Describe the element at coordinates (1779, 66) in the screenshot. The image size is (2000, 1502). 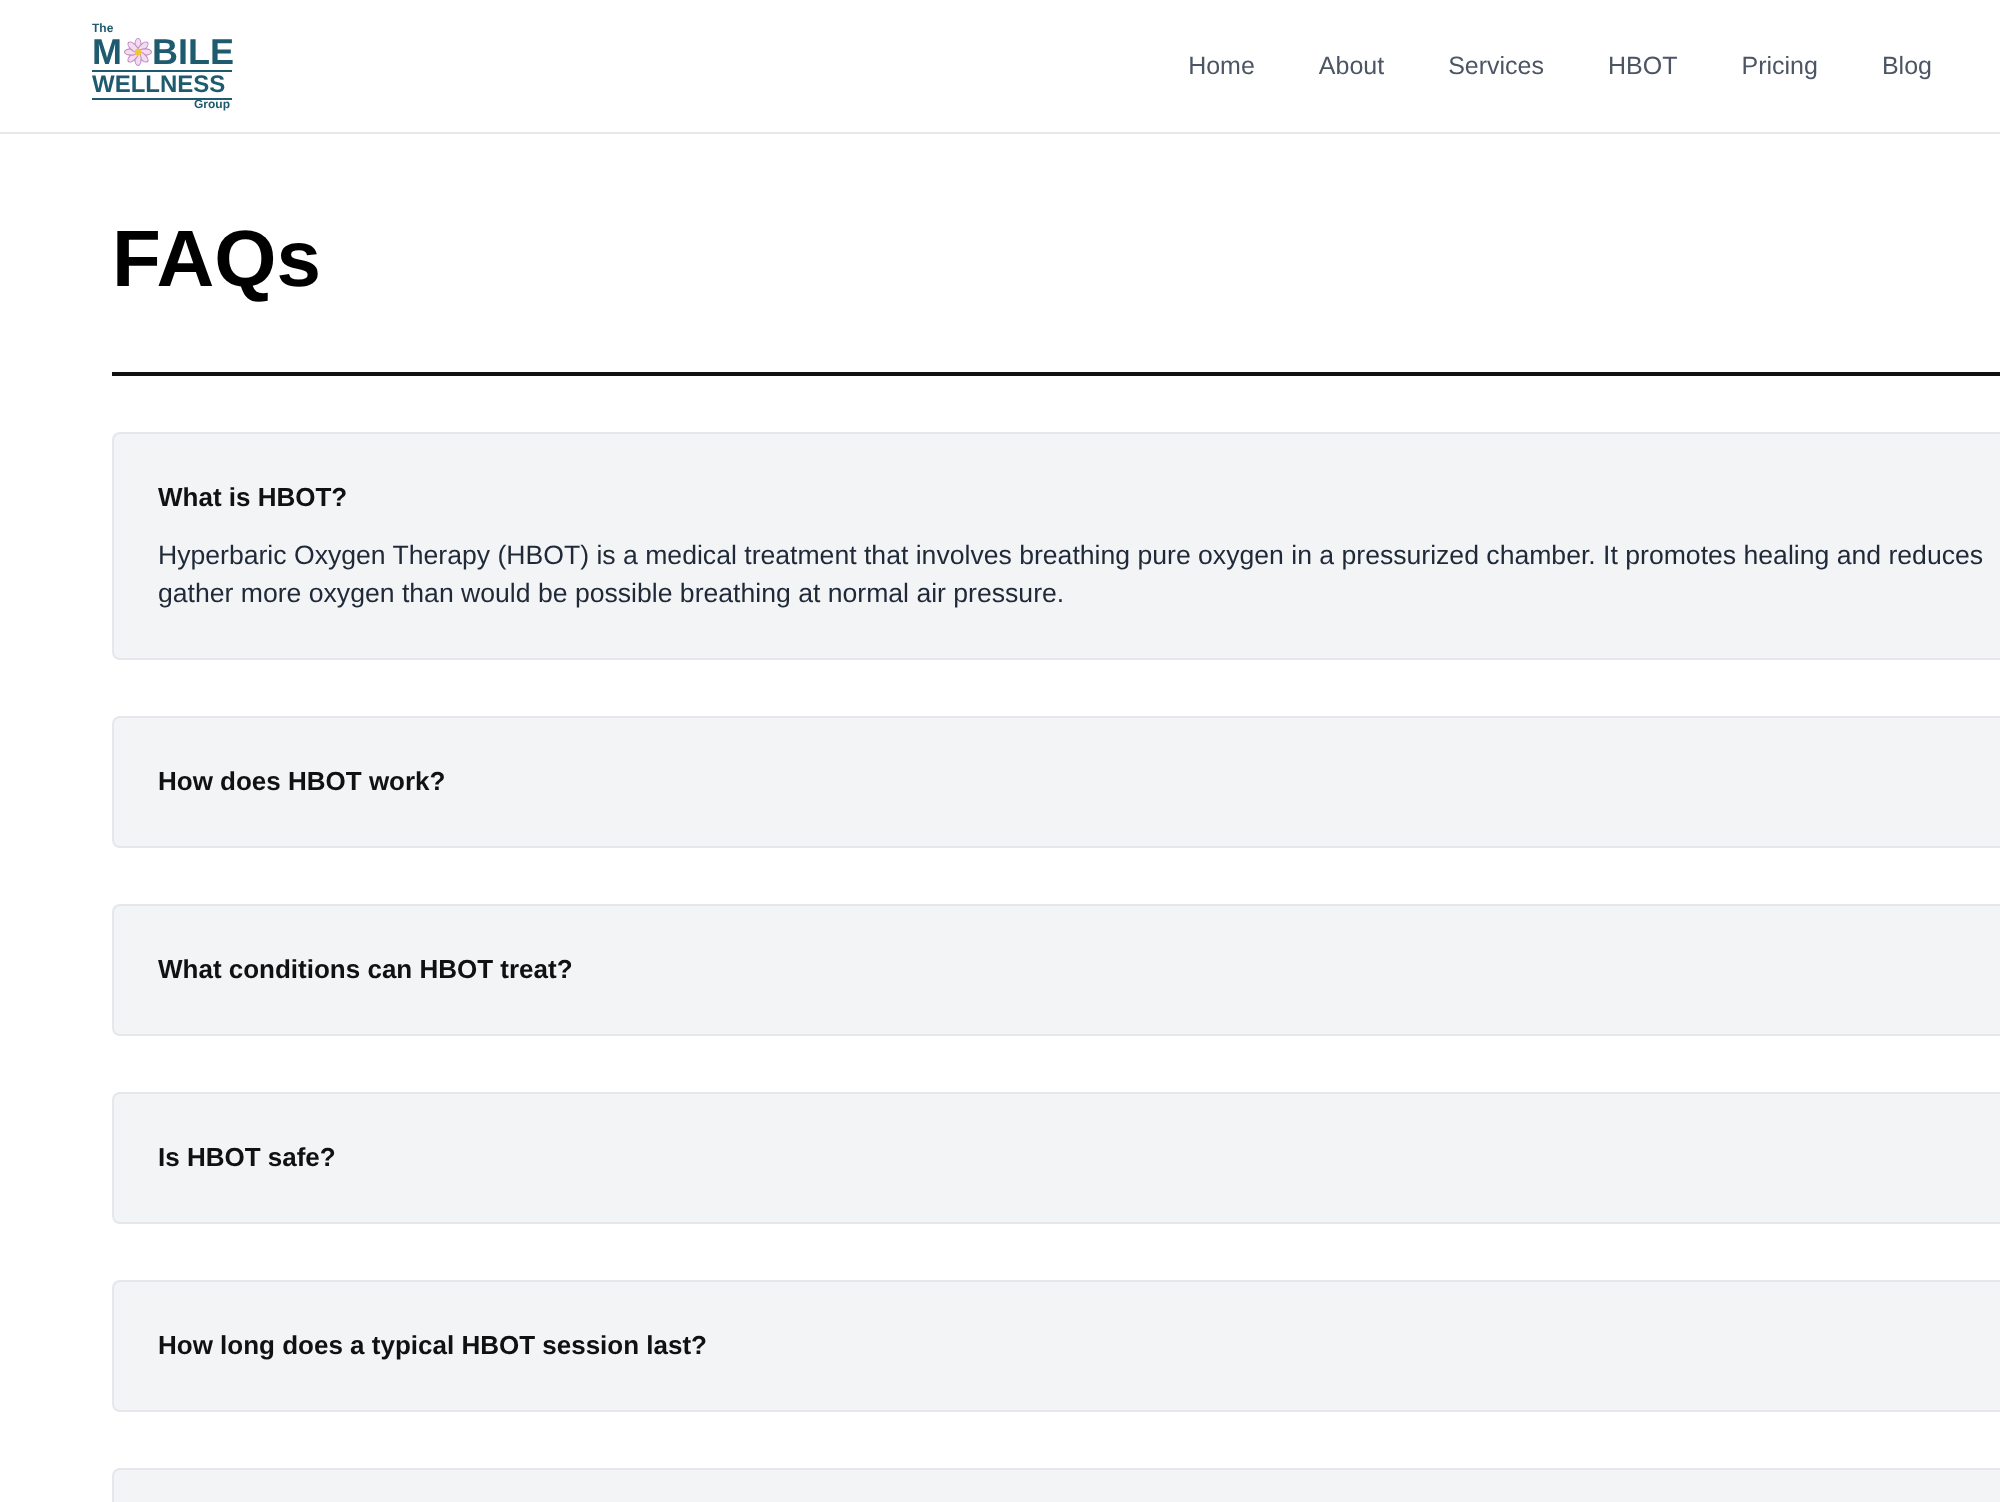
I see `nav-link: Pricing` at that location.